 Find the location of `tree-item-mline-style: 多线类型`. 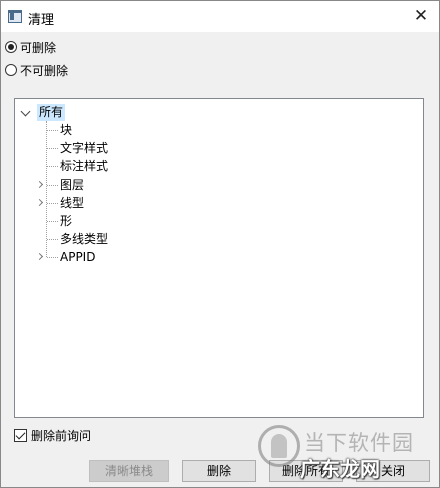

tree-item-mline-style: 多线类型 is located at coordinates (72, 239).